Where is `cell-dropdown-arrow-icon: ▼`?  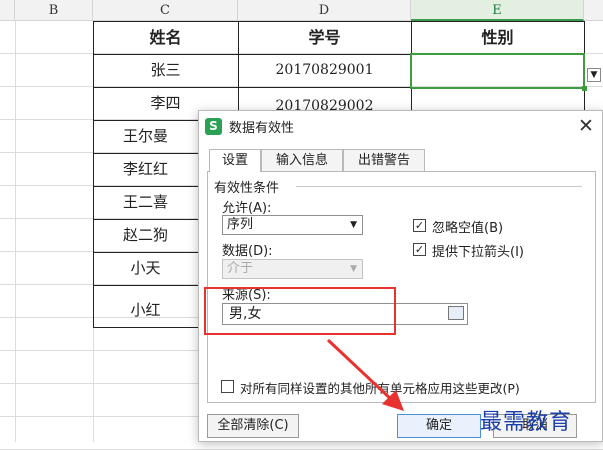 cell-dropdown-arrow-icon: ▼ is located at coordinates (594, 75).